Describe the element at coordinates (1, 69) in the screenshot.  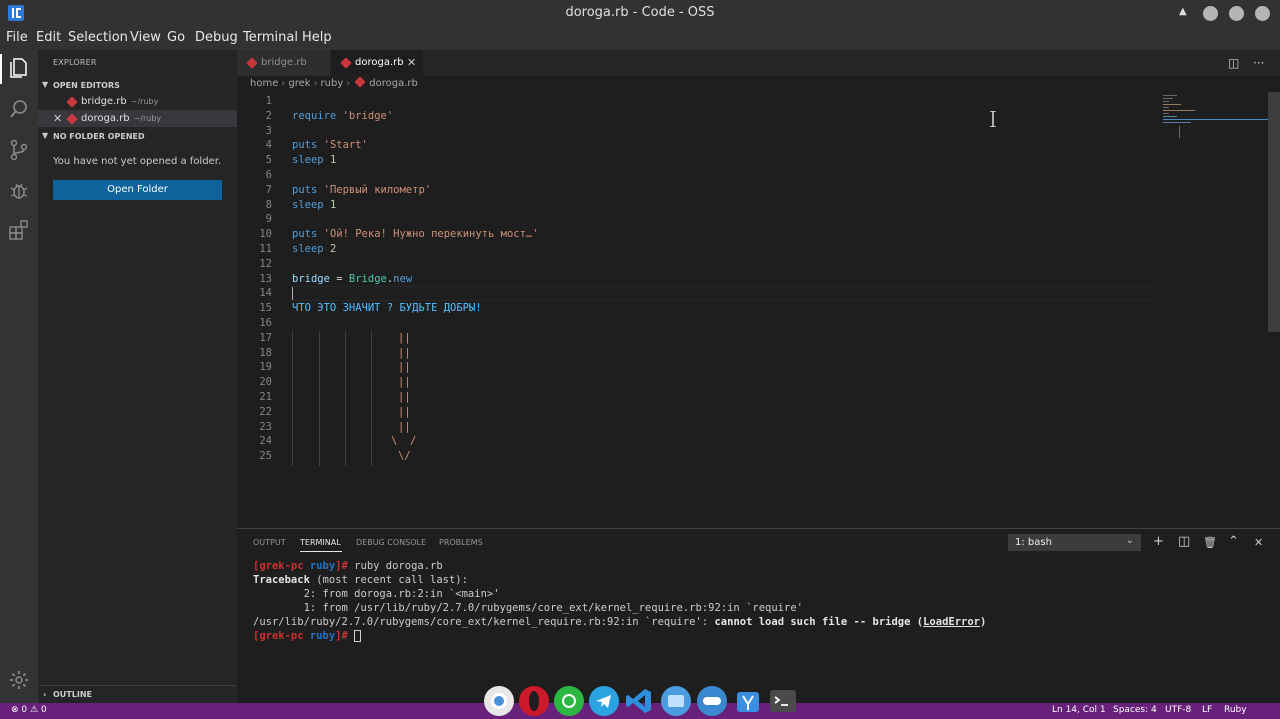
I see `active-indicator` at that location.